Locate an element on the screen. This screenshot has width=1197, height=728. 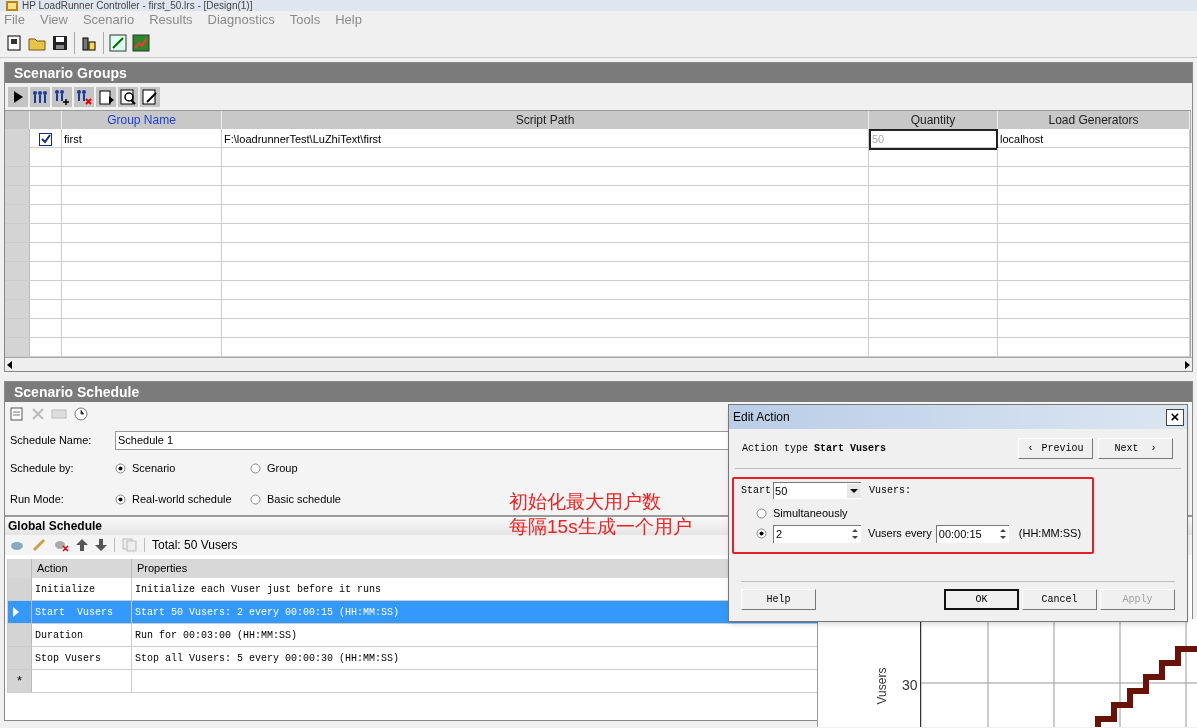
field-label: Run Mode: is located at coordinates (37, 499).